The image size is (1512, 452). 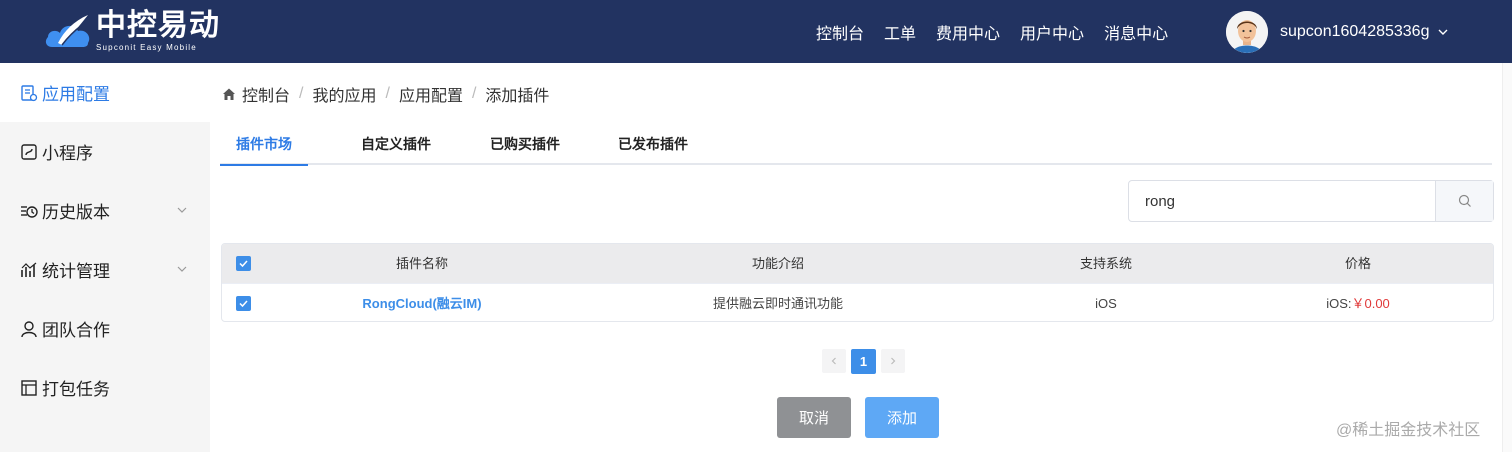 What do you see at coordinates (29, 151) in the screenshot?
I see `mini-program-icon` at bounding box center [29, 151].